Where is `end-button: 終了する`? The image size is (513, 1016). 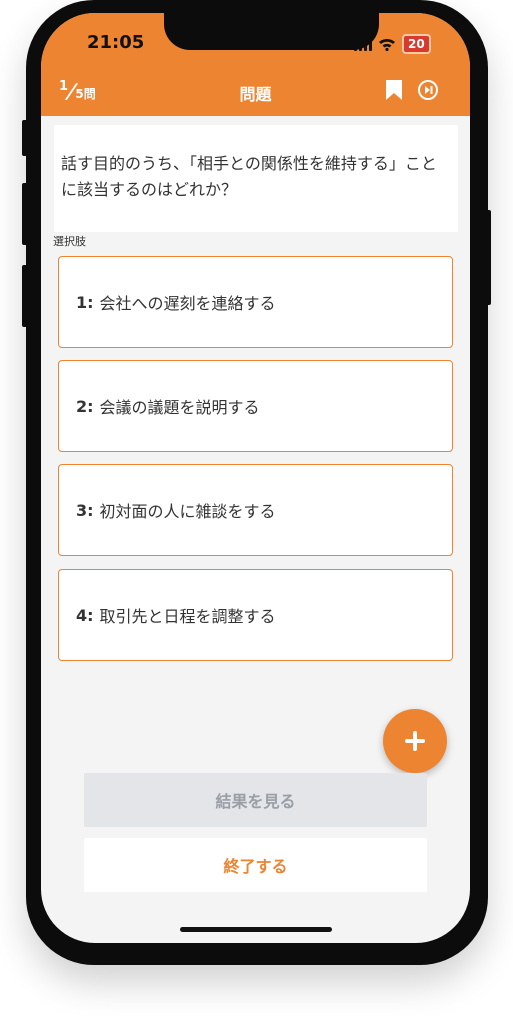 end-button: 終了する is located at coordinates (255, 865).